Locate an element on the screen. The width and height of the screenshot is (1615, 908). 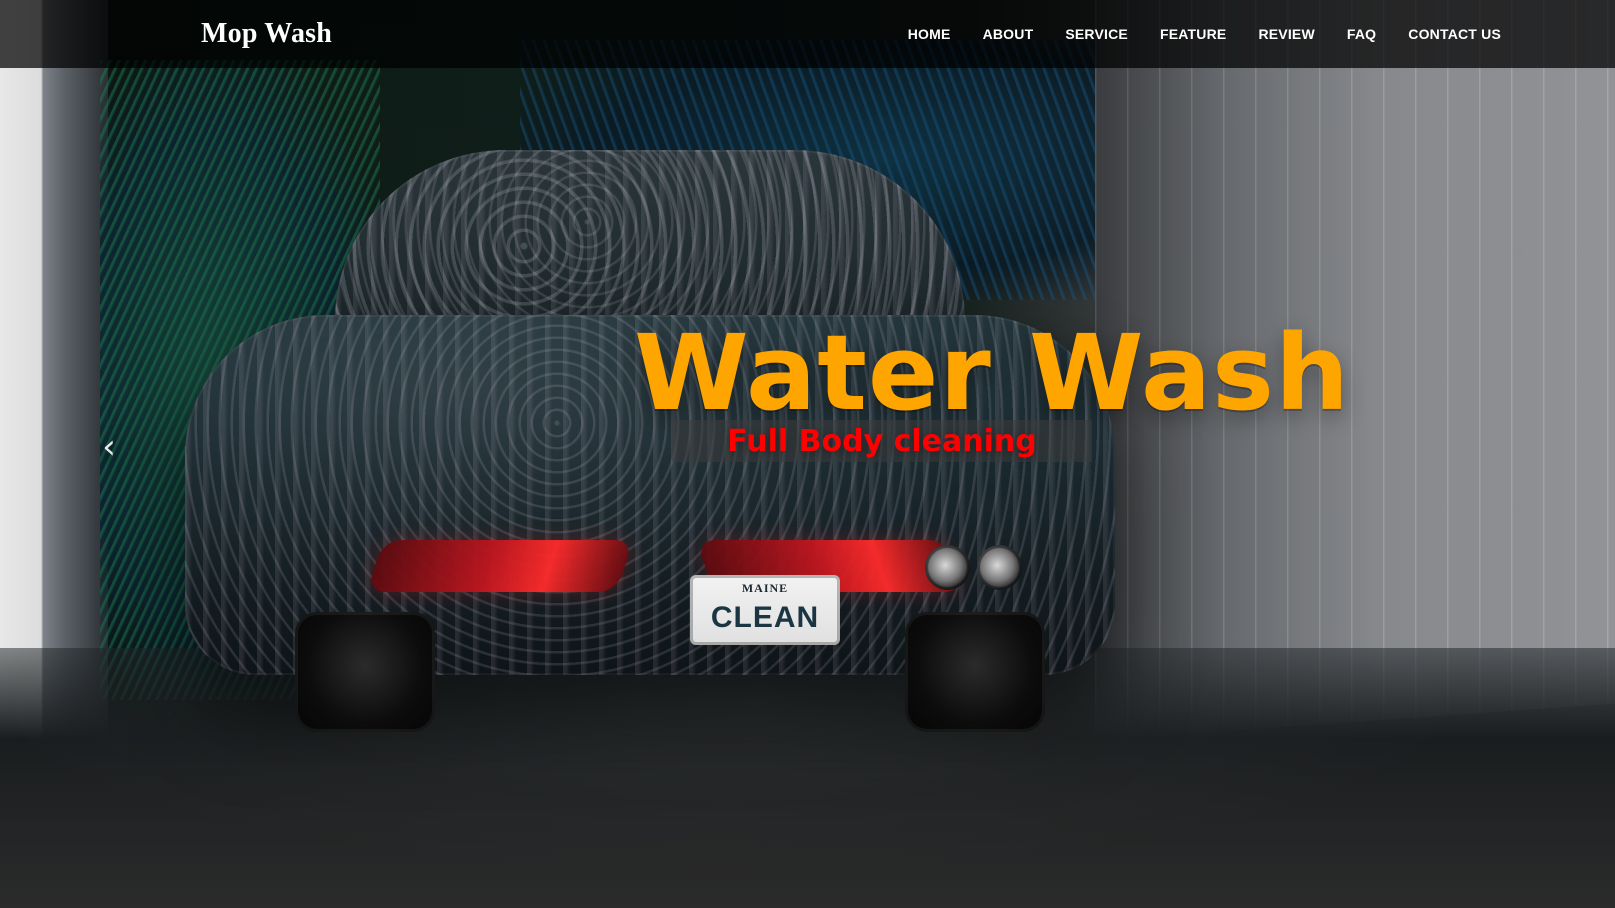
nav-service-link: SERVICE is located at coordinates (1096, 34).